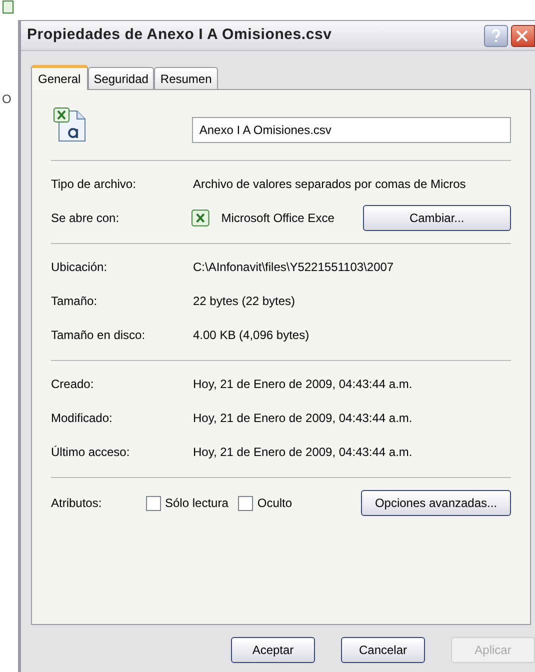 This screenshot has width=535, height=672. What do you see at coordinates (329, 184) in the screenshot?
I see `field-value: Archivo de valores separados por comas de Micros` at bounding box center [329, 184].